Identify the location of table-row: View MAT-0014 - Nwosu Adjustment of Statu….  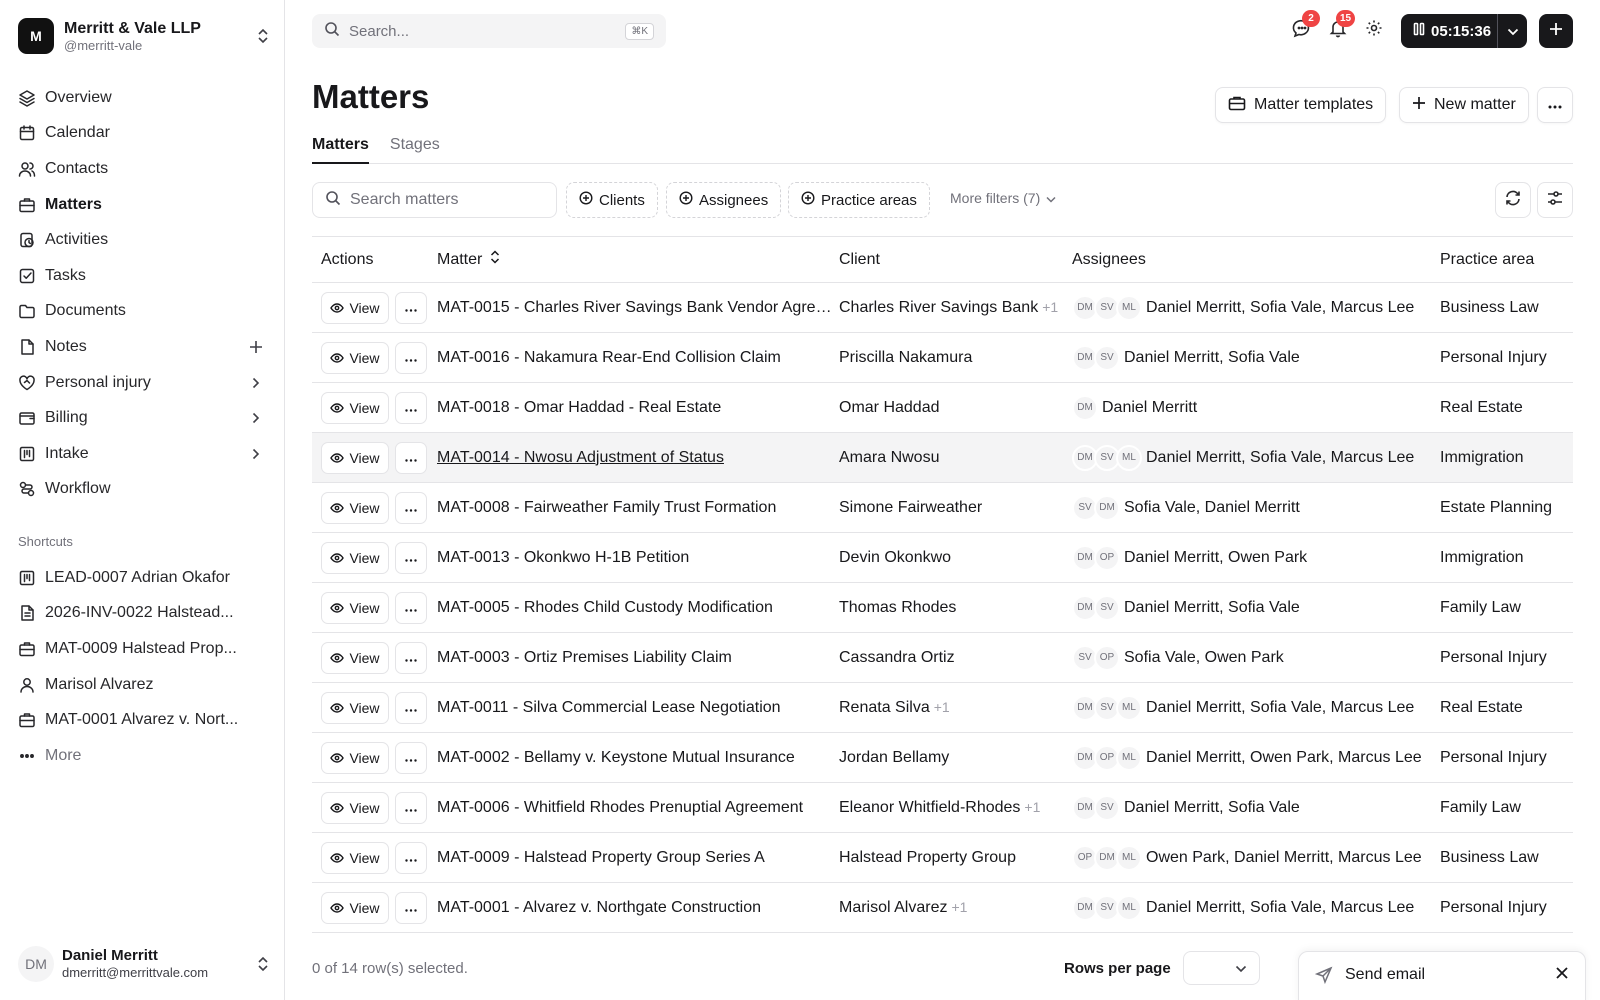
(942, 458).